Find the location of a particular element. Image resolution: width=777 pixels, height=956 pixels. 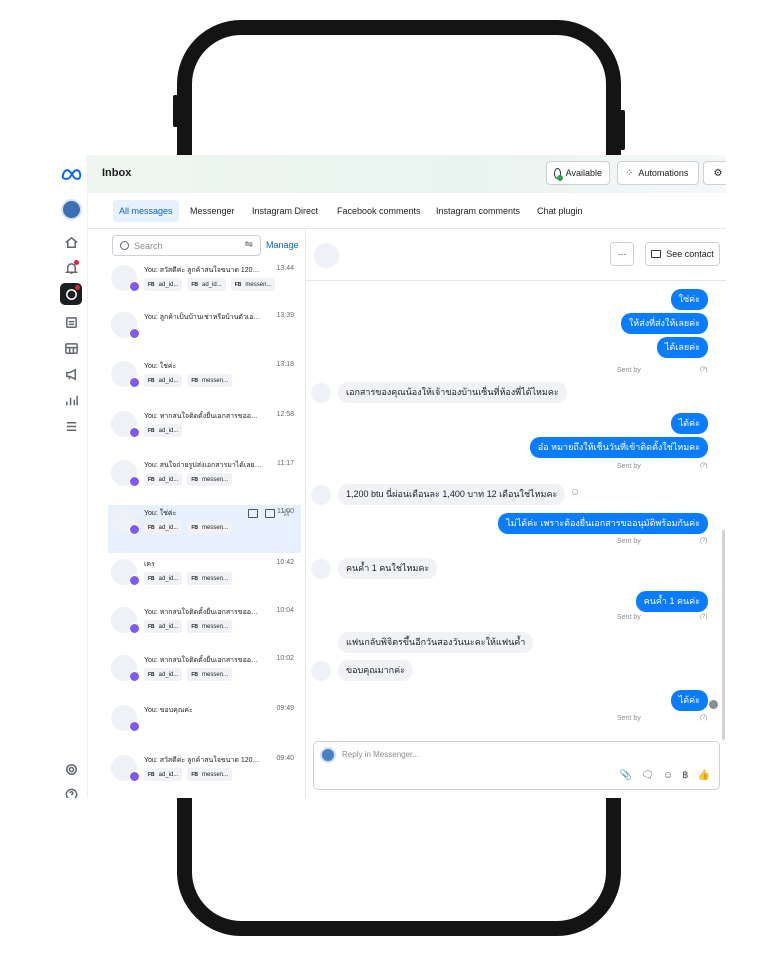

home-icon is located at coordinates (71, 242).